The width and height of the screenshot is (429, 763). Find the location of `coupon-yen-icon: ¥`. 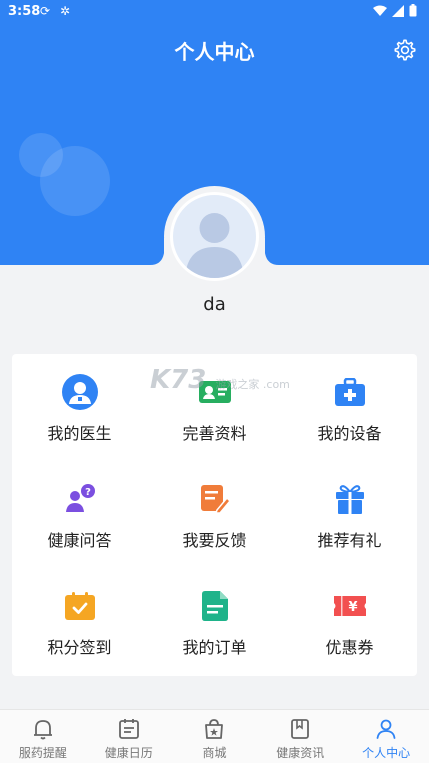

coupon-yen-icon: ¥ is located at coordinates (350, 606).